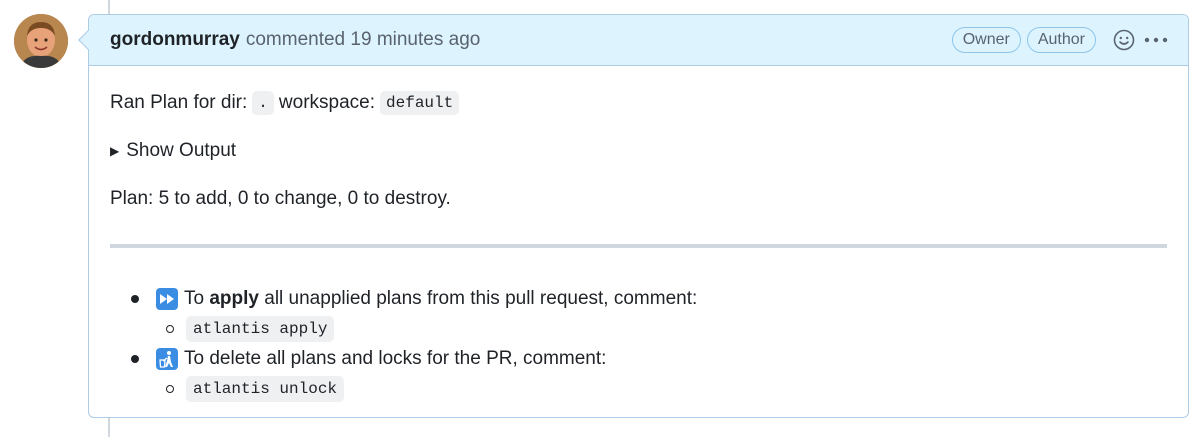  I want to click on show-output-label: Show Output, so click(181, 150).